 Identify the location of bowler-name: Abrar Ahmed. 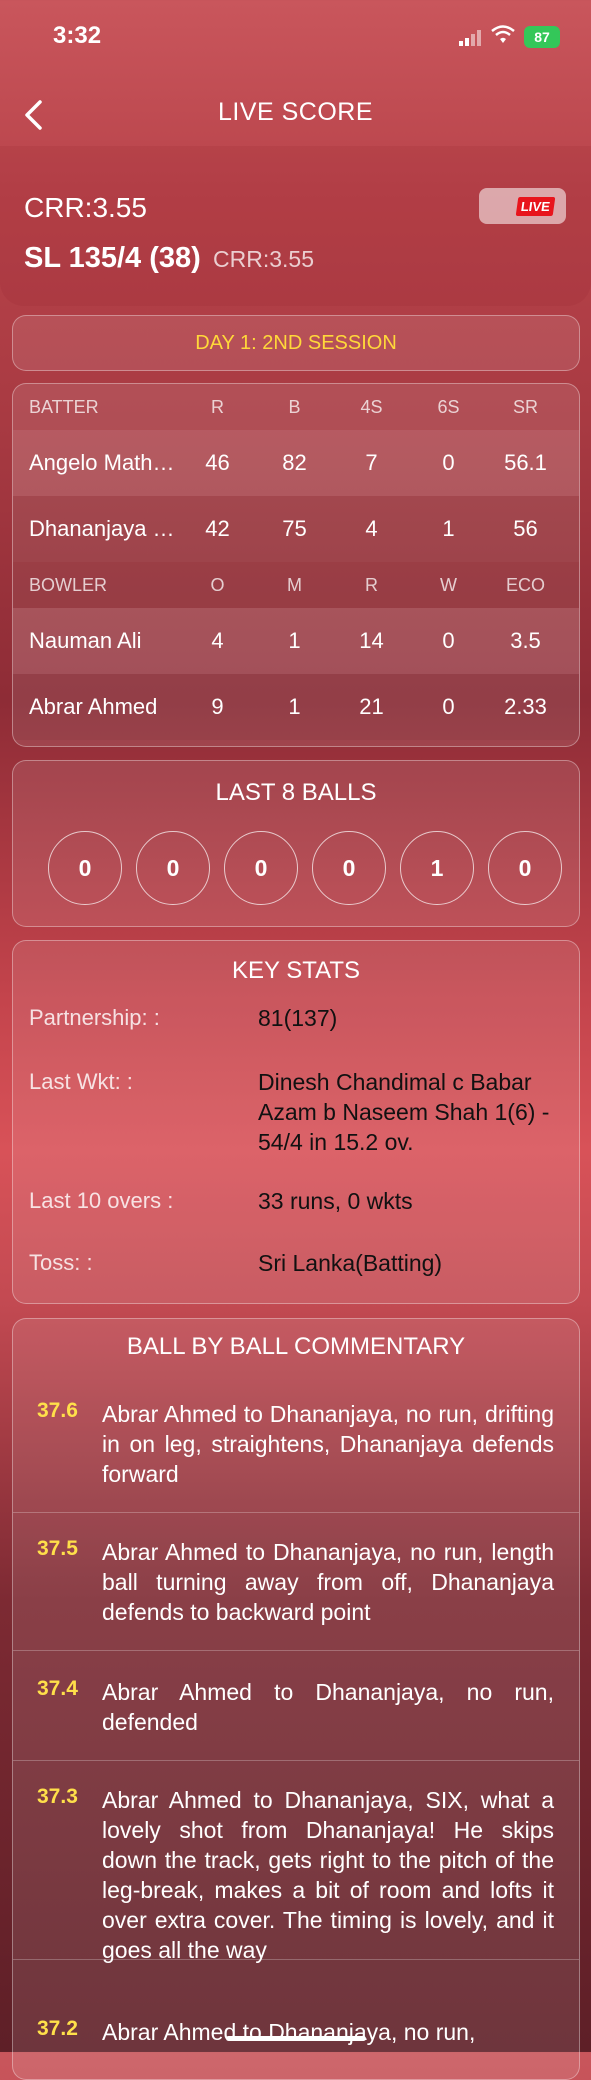
(93, 706).